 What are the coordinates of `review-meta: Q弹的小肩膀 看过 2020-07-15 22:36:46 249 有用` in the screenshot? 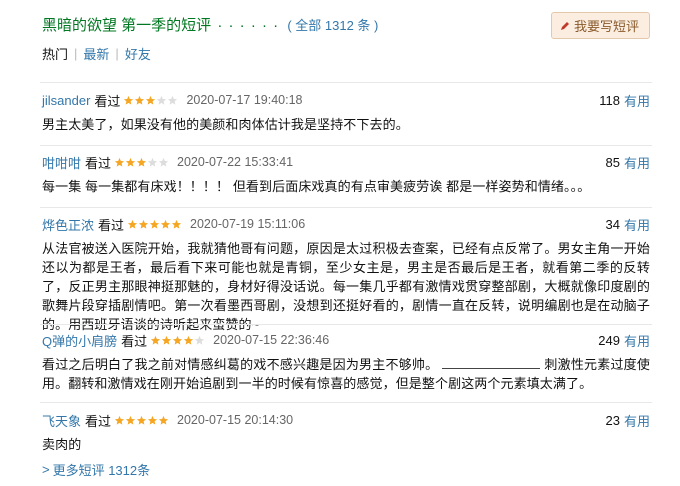 It's located at (346, 340).